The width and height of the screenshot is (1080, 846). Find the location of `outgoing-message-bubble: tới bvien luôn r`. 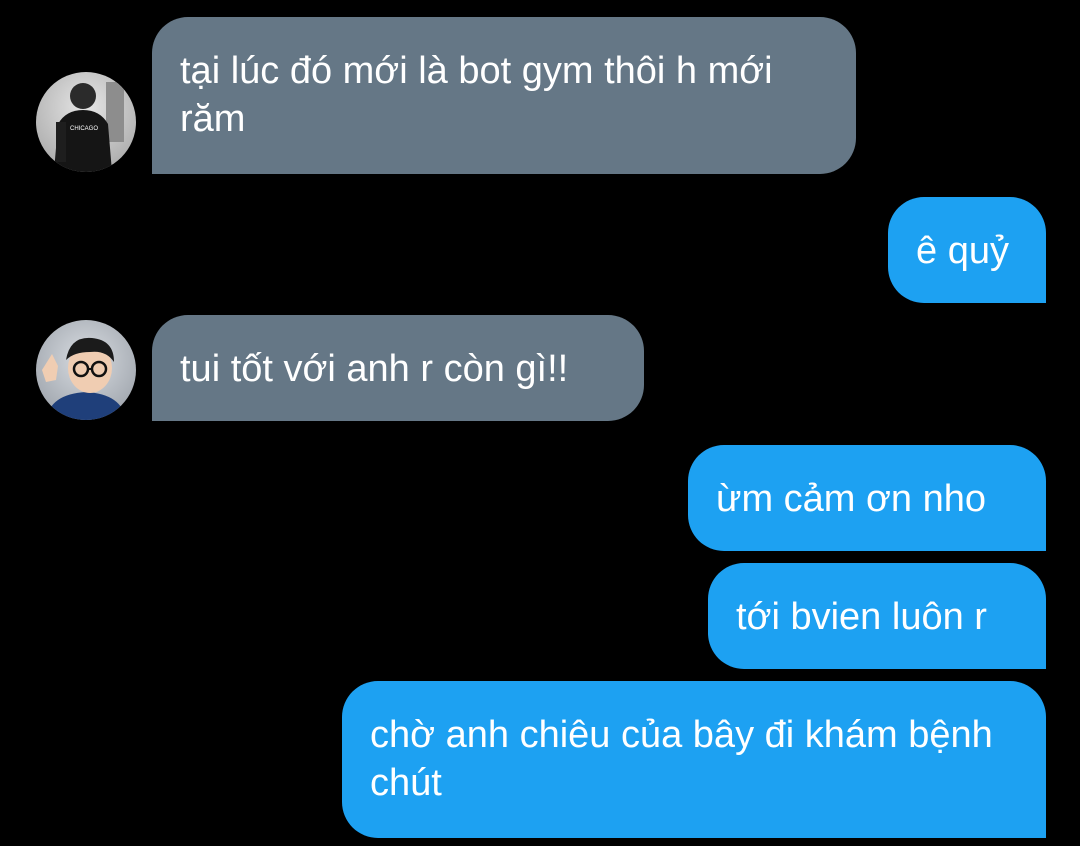

outgoing-message-bubble: tới bvien luôn r is located at coordinates (877, 616).